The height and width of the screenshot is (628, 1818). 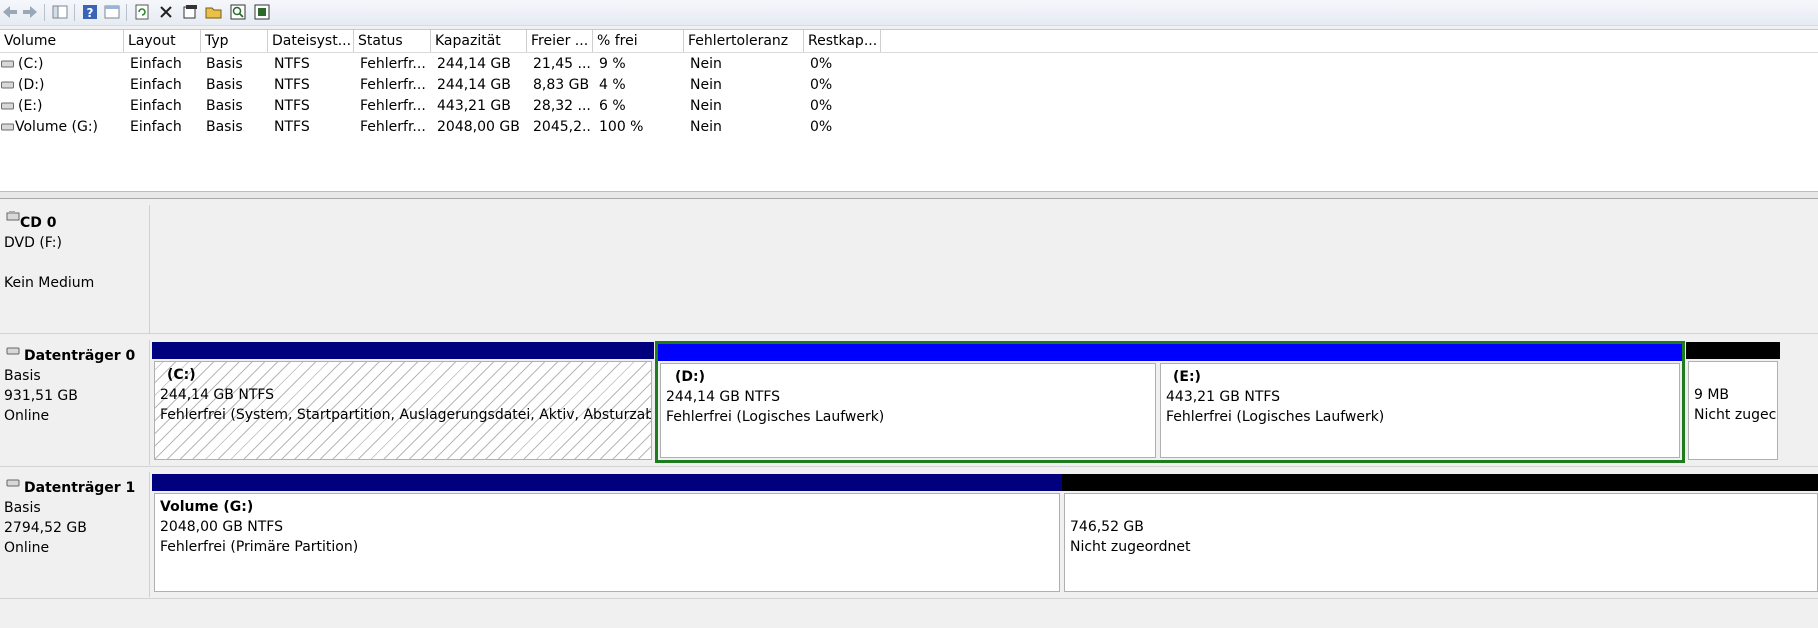 I want to click on cell-pct-frei: 9 %, so click(x=612, y=64).